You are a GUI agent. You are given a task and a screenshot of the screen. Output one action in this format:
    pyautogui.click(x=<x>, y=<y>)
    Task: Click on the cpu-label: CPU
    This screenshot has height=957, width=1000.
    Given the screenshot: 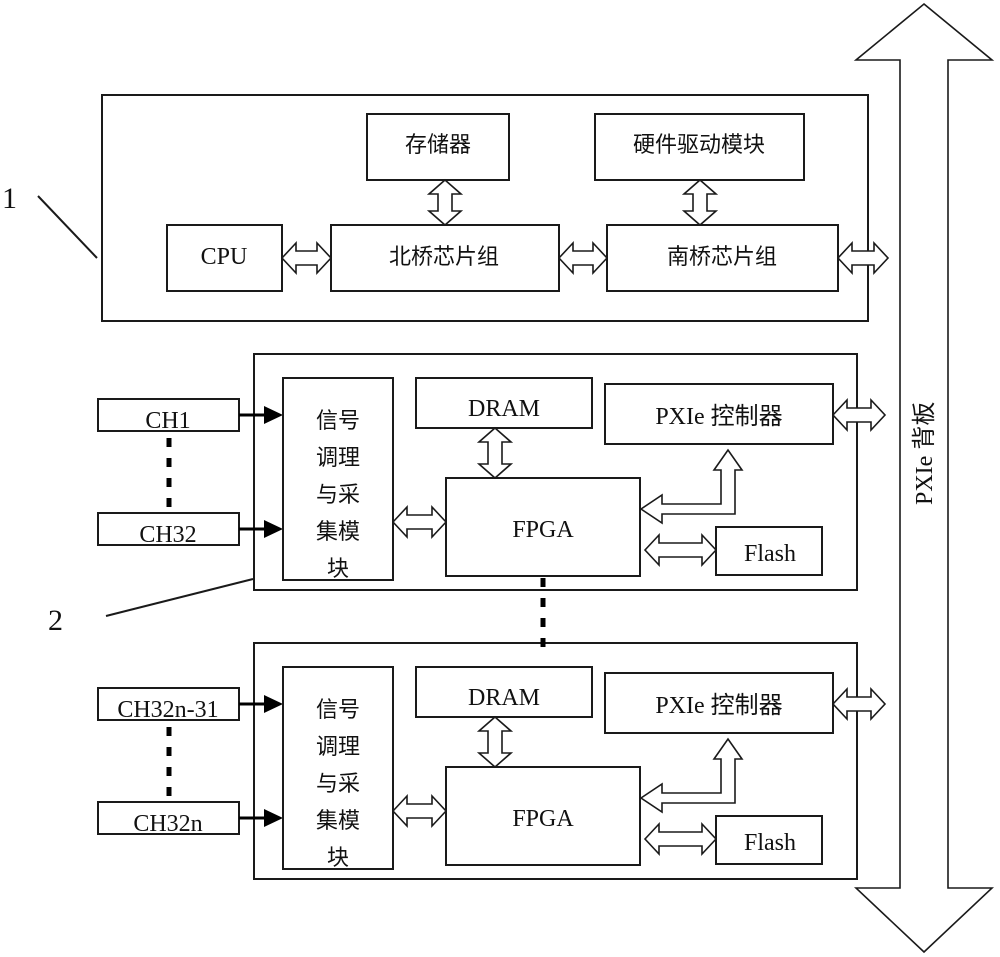 What is the action you would take?
    pyautogui.click(x=224, y=257)
    